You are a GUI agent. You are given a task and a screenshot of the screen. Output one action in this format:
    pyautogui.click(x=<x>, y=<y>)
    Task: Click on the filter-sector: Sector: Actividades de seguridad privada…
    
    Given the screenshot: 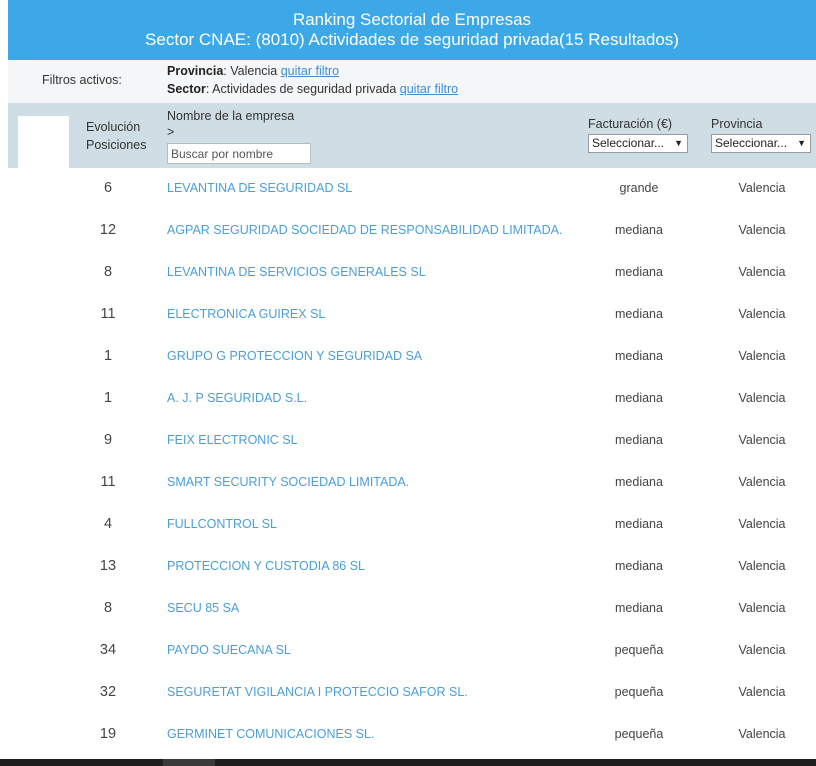 What is the action you would take?
    pyautogui.click(x=312, y=89)
    